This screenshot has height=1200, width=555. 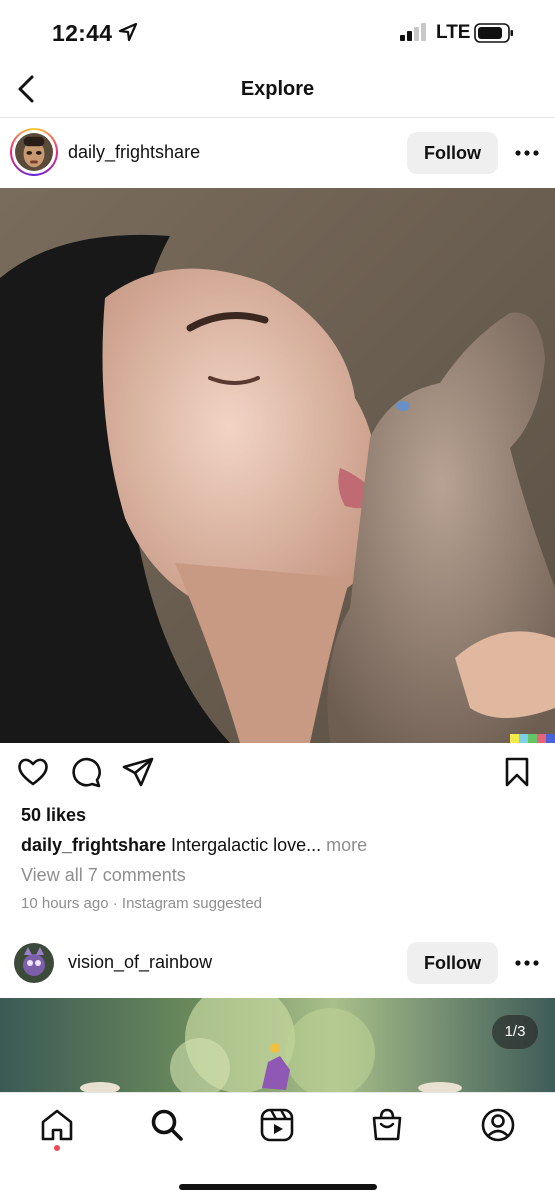 I want to click on post-header: vision_of_rainbow Follow, so click(x=277, y=963).